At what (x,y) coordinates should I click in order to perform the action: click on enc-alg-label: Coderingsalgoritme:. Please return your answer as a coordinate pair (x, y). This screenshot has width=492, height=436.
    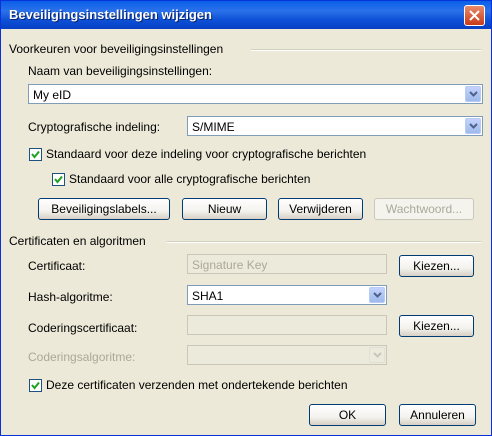
    Looking at the image, I should click on (82, 357).